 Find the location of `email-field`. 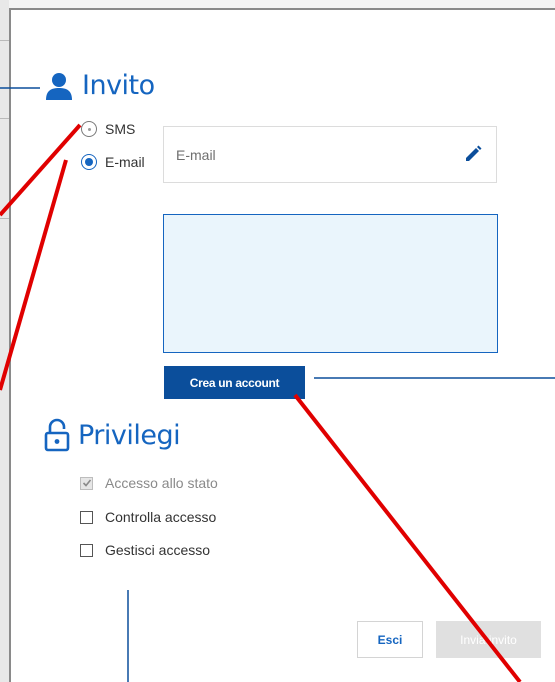

email-field is located at coordinates (304, 154).